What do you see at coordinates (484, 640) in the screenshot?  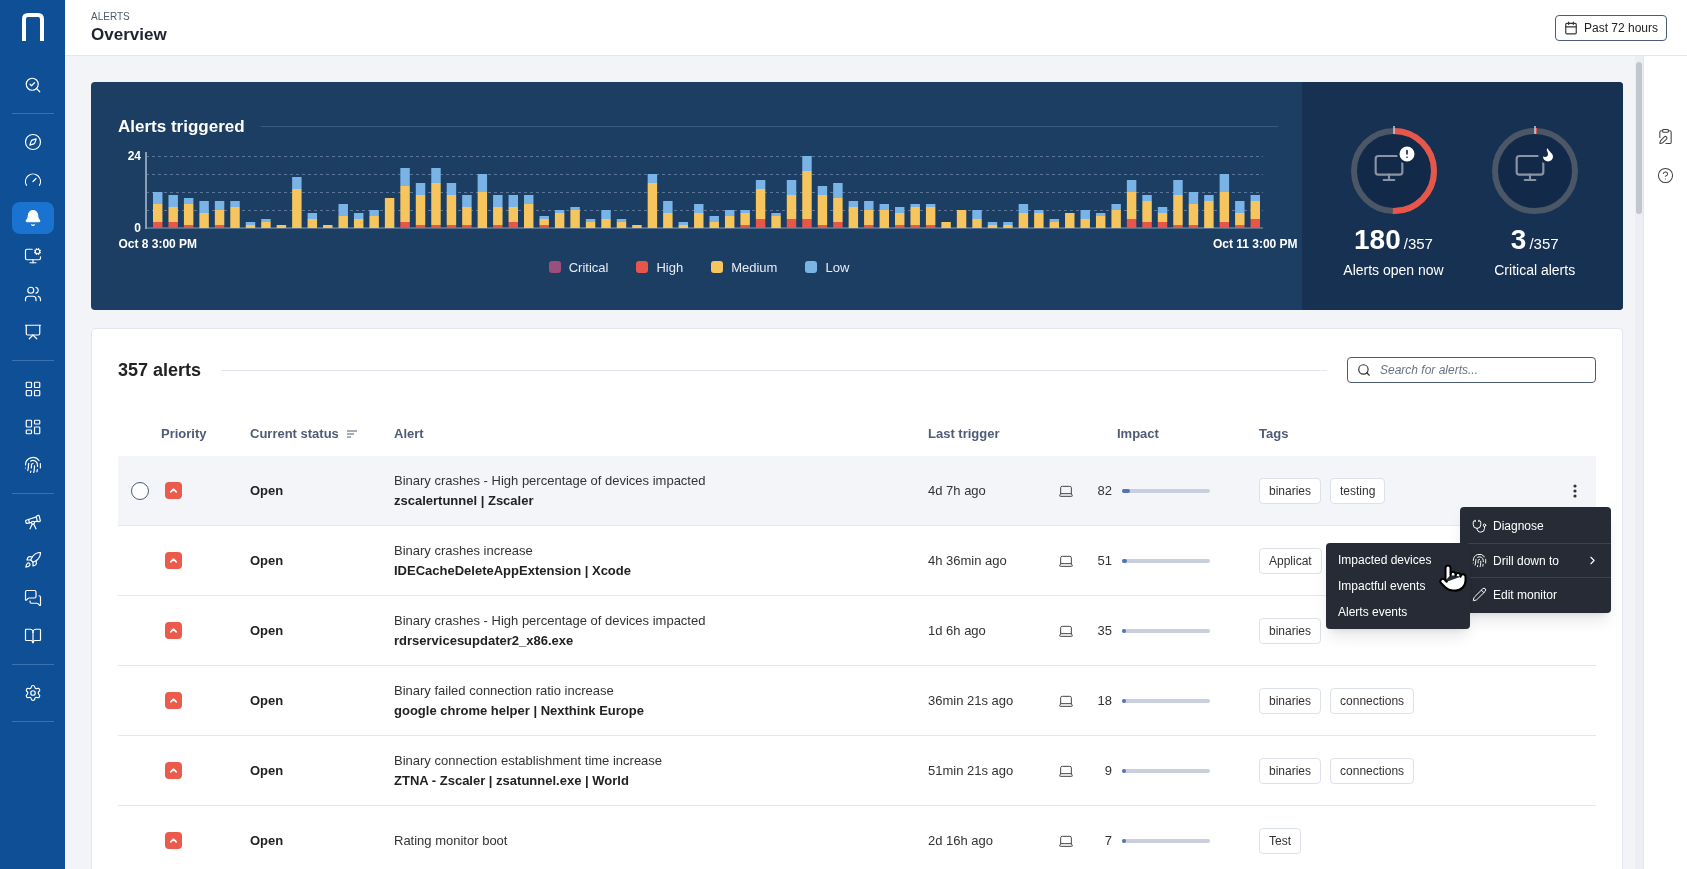 I see `alert-subtitle: rdrservicesupdater2_x86.exe` at bounding box center [484, 640].